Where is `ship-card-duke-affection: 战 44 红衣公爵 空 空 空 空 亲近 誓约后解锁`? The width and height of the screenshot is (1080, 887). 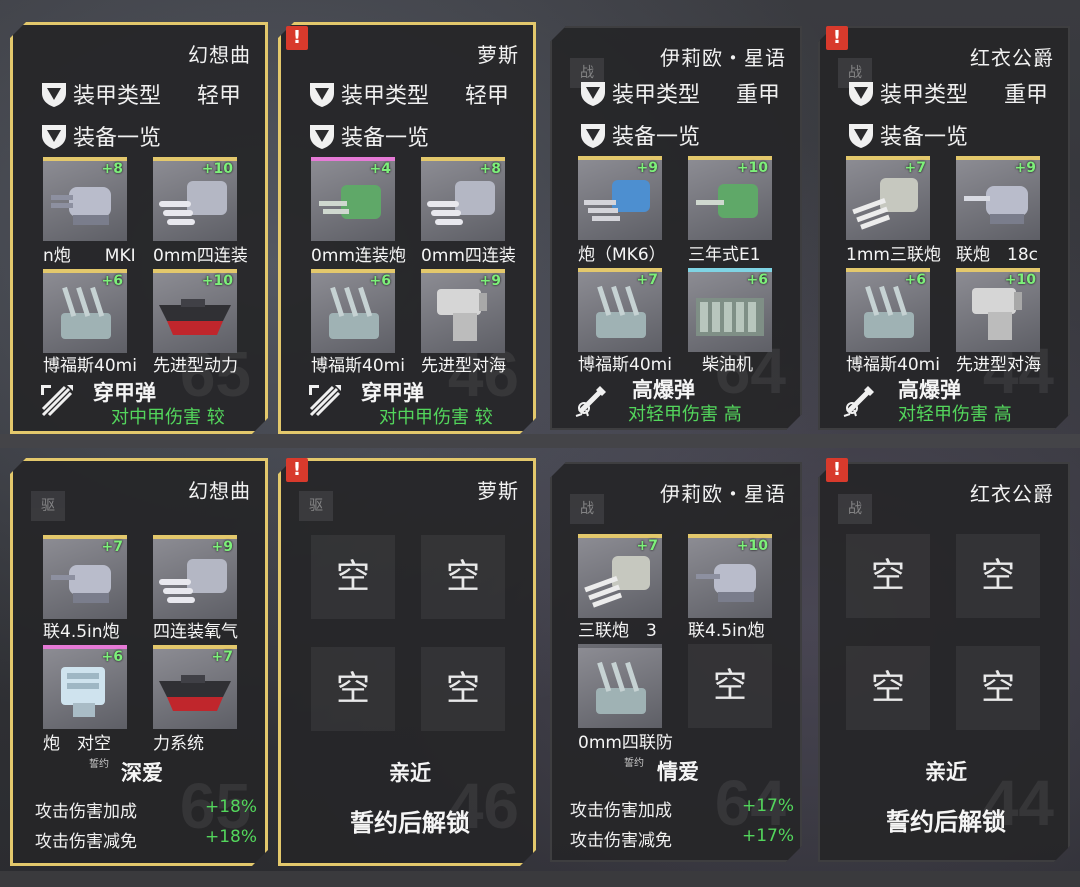 ship-card-duke-affection: 战 44 红衣公爵 空 空 空 空 亲近 誓约后解锁 is located at coordinates (944, 662).